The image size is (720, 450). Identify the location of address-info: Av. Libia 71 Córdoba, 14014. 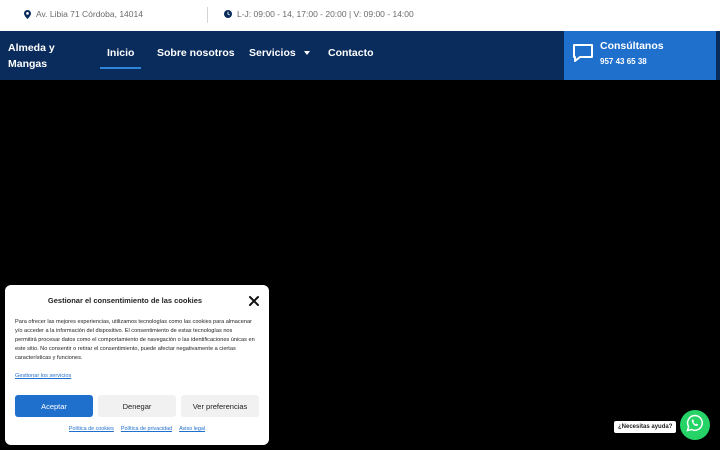
(83, 14).